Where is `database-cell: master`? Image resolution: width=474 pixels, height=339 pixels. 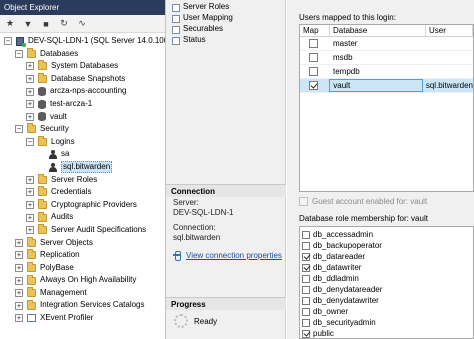 database-cell: master is located at coordinates (378, 43).